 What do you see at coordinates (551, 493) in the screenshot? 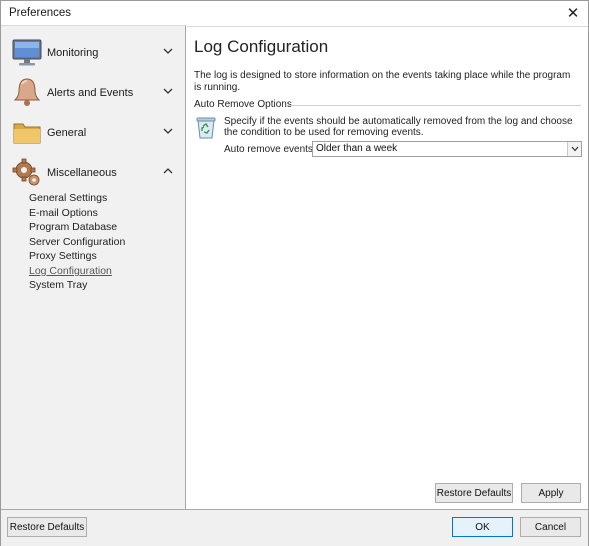
I see `apply-button: Apply` at bounding box center [551, 493].